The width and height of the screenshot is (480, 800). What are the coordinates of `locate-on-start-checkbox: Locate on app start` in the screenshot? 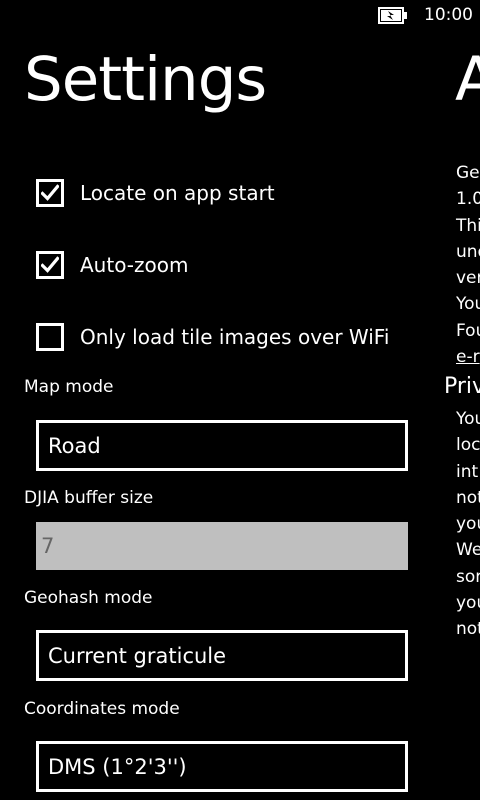 It's located at (155, 193).